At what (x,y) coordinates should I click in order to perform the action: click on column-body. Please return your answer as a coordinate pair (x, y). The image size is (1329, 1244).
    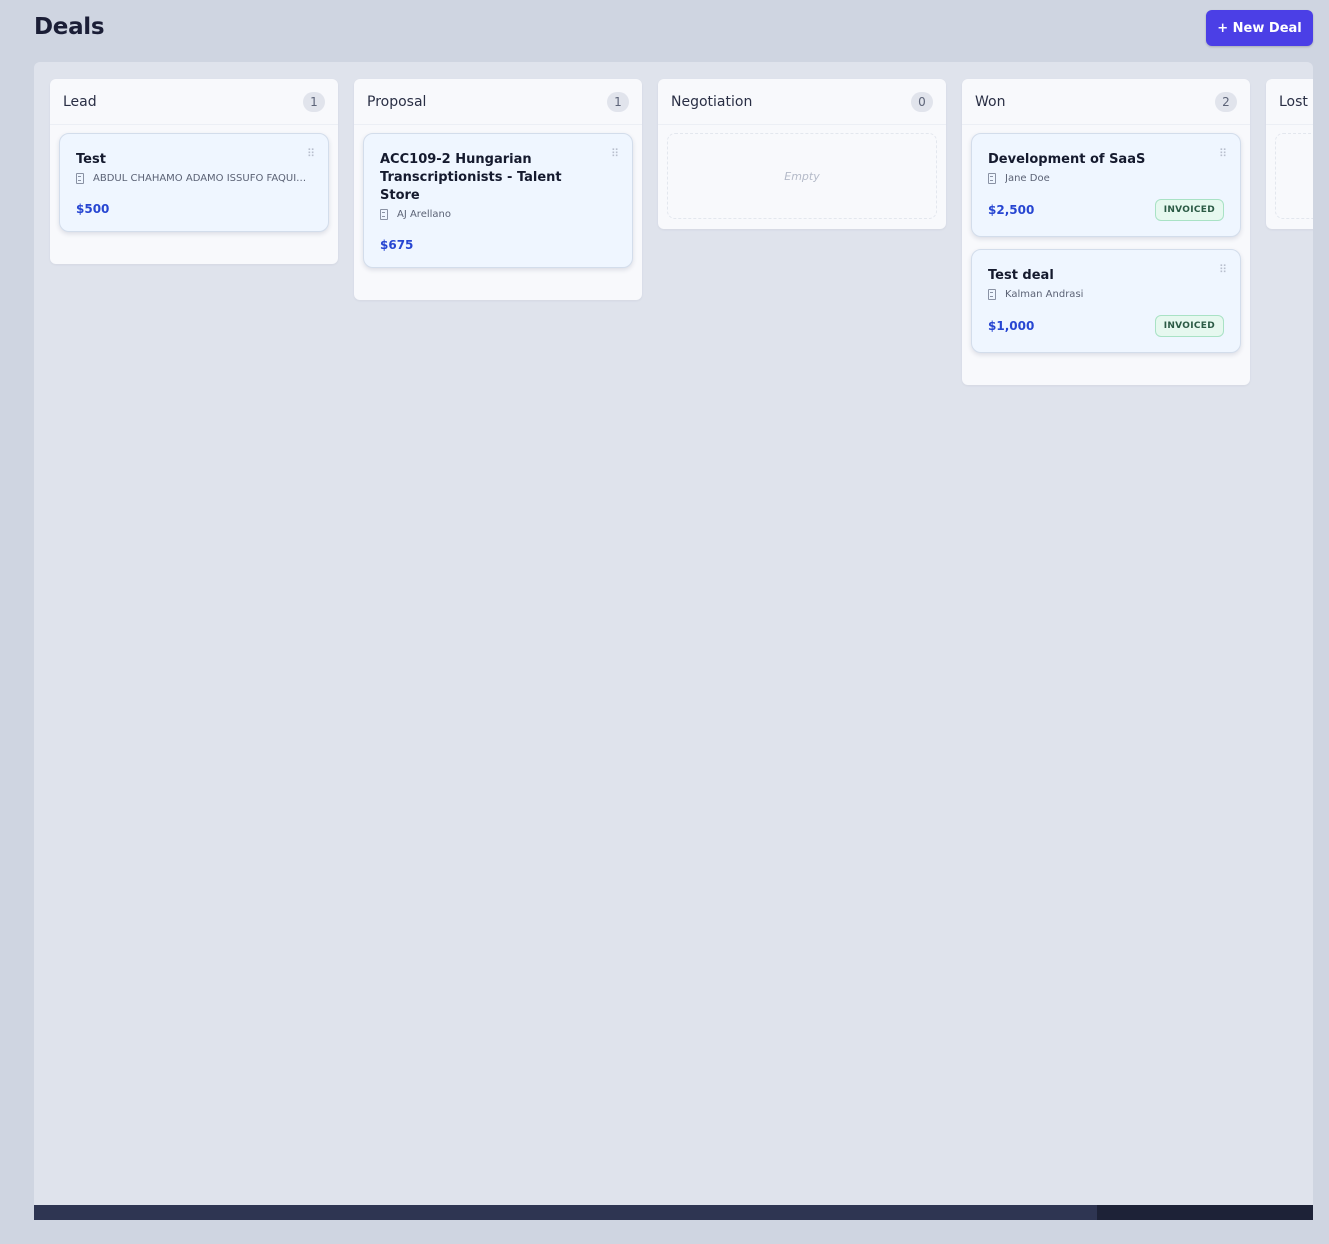
    Looking at the image, I should click on (1289, 172).